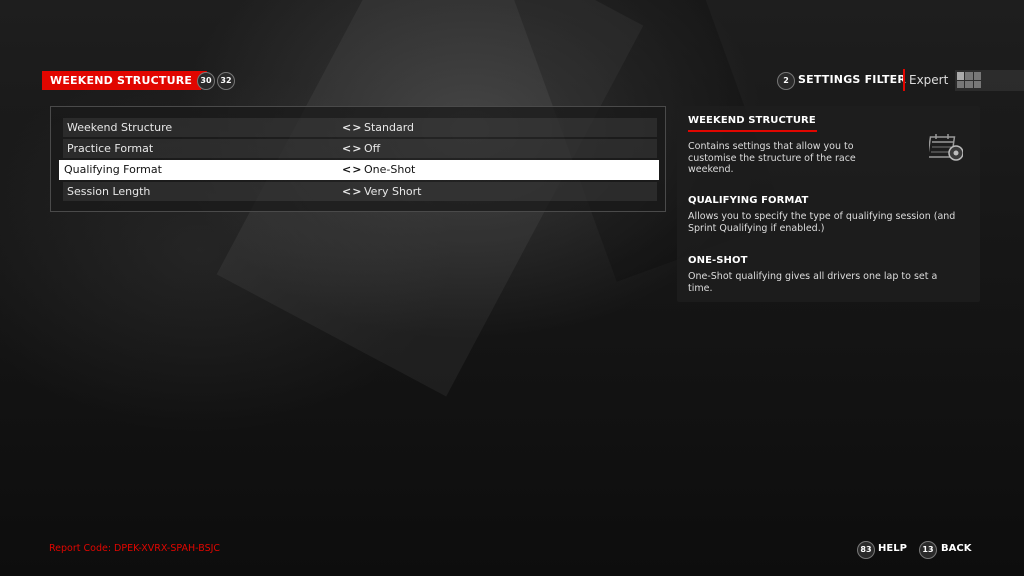  What do you see at coordinates (969, 80) in the screenshot?
I see `grid-view-icon` at bounding box center [969, 80].